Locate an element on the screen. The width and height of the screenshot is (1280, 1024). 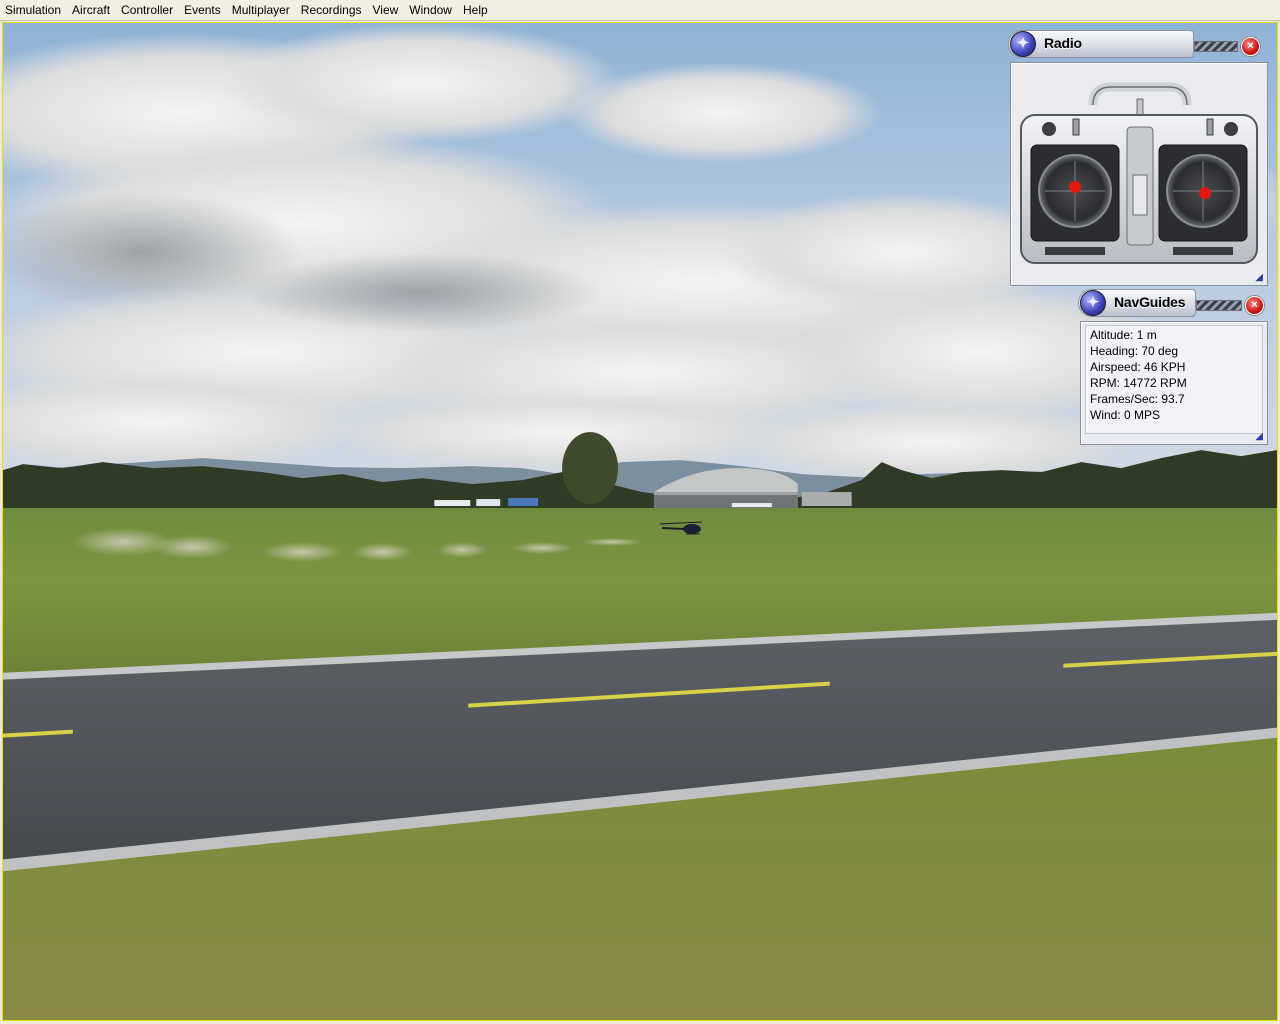
altitude-readout: Altitude: 1 m is located at coordinates (1123, 335).